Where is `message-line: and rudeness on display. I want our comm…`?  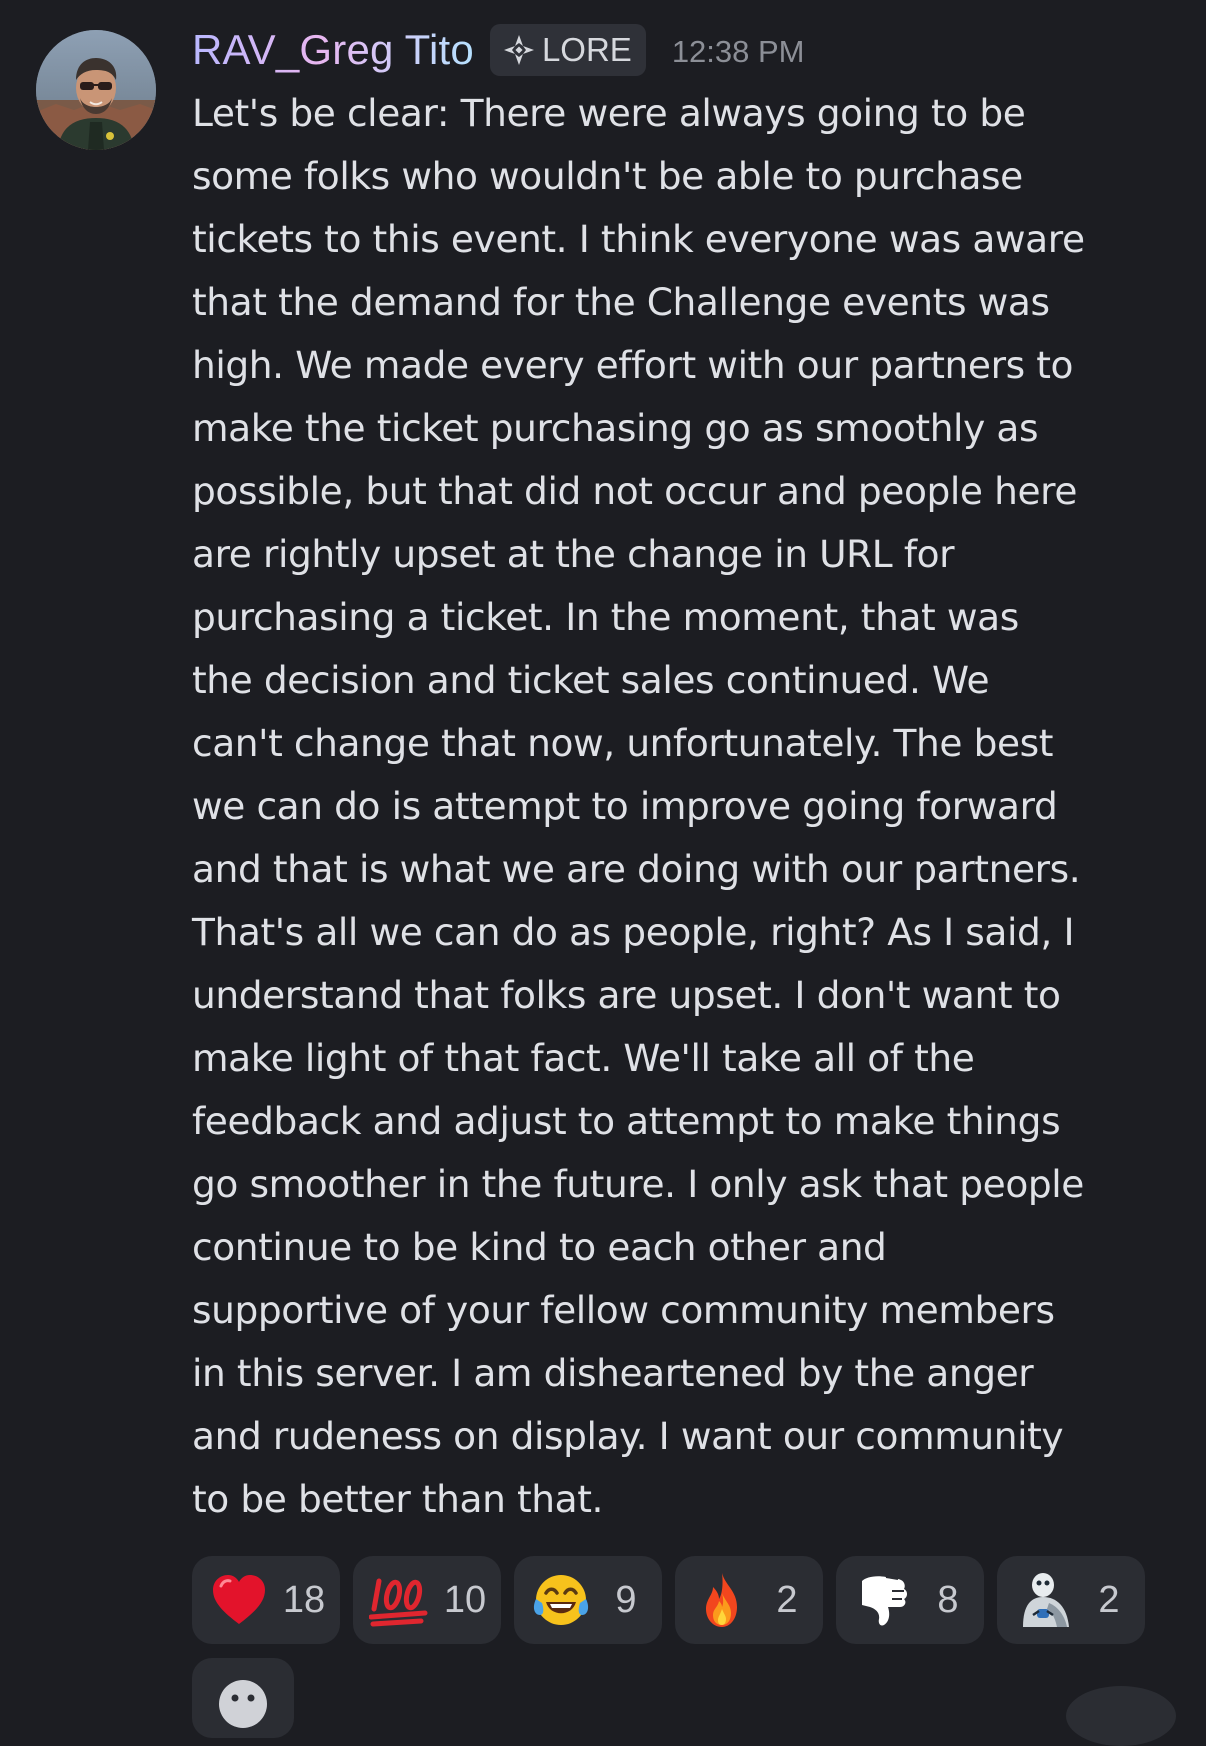 message-line: and rudeness on display. I want our comm… is located at coordinates (628, 1436).